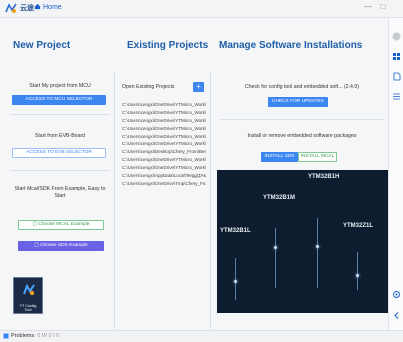 Image resolution: width=403 pixels, height=342 pixels. Describe the element at coordinates (64, 224) in the screenshot. I see `mcal-example-label: Choose MCAL Example` at that location.